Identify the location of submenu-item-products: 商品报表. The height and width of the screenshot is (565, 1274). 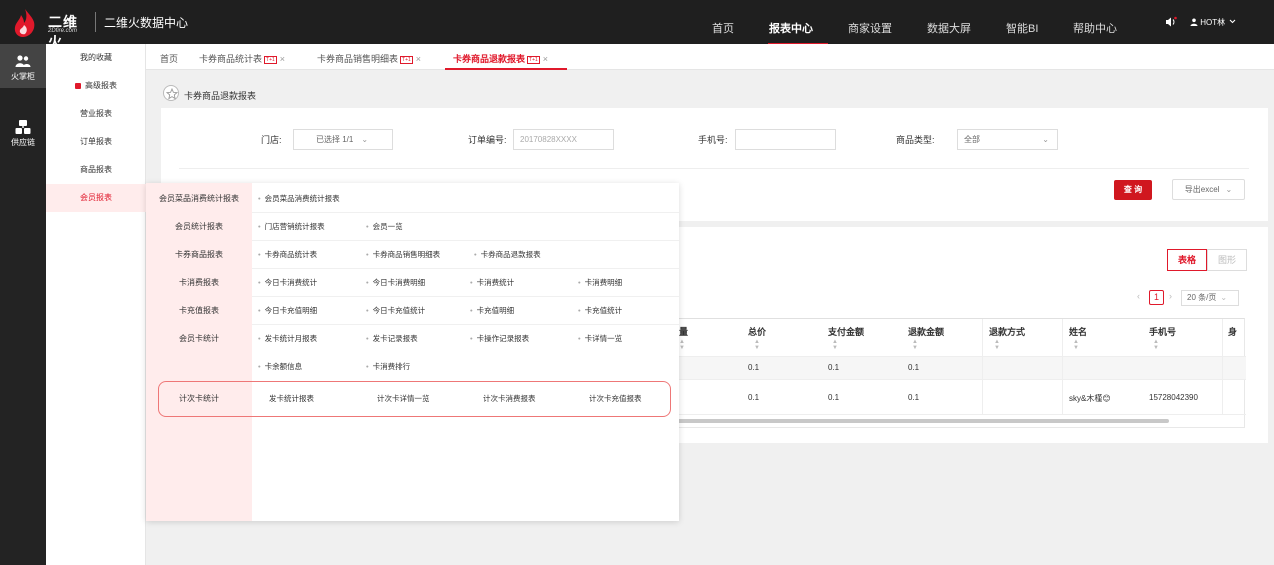
(96, 170).